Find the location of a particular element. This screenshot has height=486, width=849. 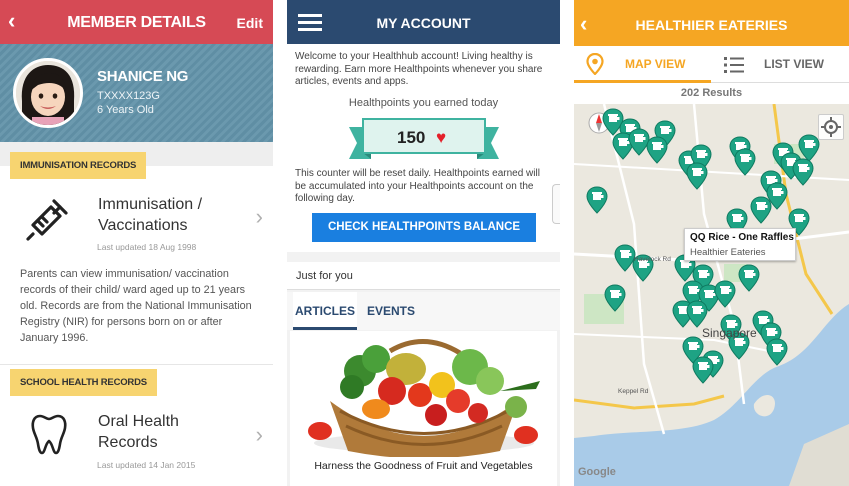

tab-events: EVENTS is located at coordinates (391, 311).